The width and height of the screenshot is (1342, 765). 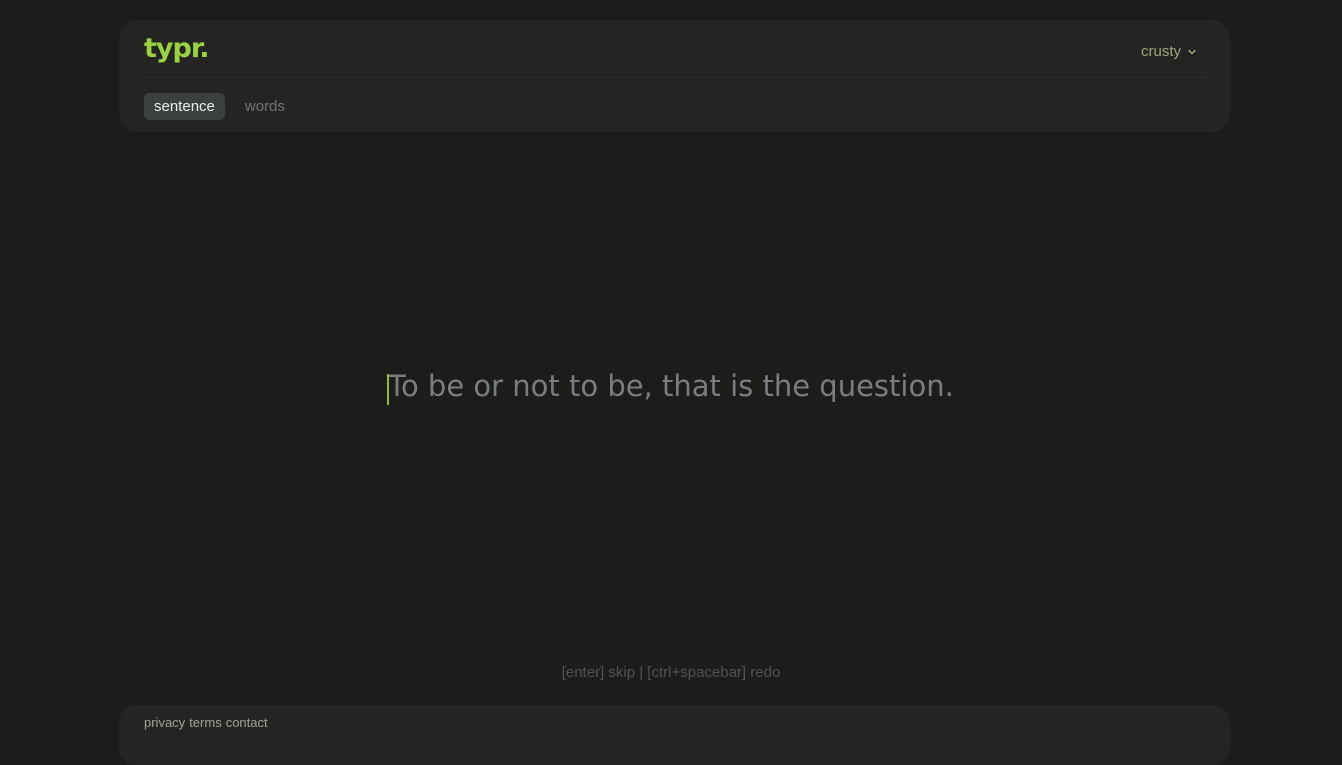 What do you see at coordinates (388, 389) in the screenshot?
I see `text-caret` at bounding box center [388, 389].